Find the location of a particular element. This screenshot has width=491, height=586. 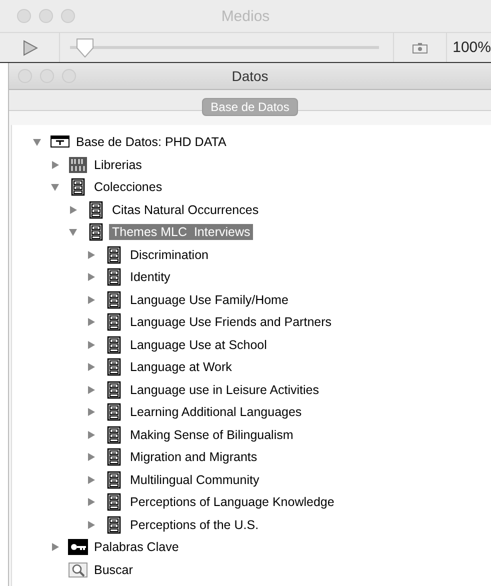

camera-icon is located at coordinates (420, 48).